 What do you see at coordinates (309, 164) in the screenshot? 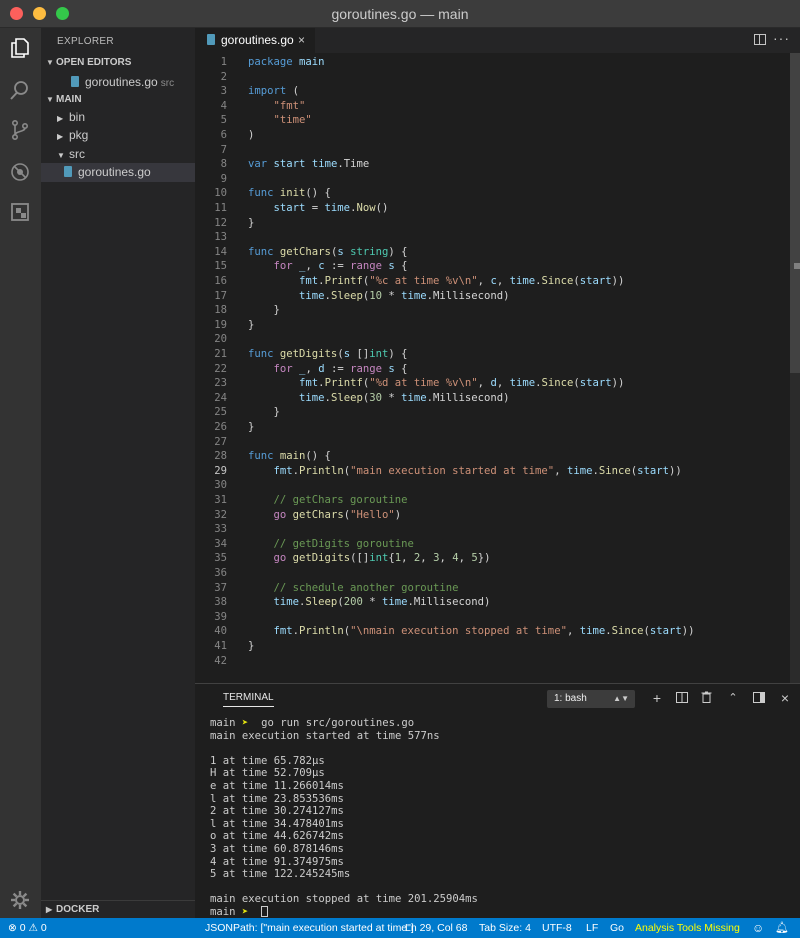
I see `code-text: var start time.Time` at bounding box center [309, 164].